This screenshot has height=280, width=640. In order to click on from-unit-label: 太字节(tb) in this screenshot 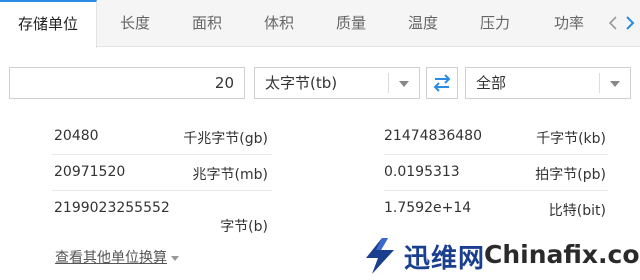, I will do `click(301, 83)`.